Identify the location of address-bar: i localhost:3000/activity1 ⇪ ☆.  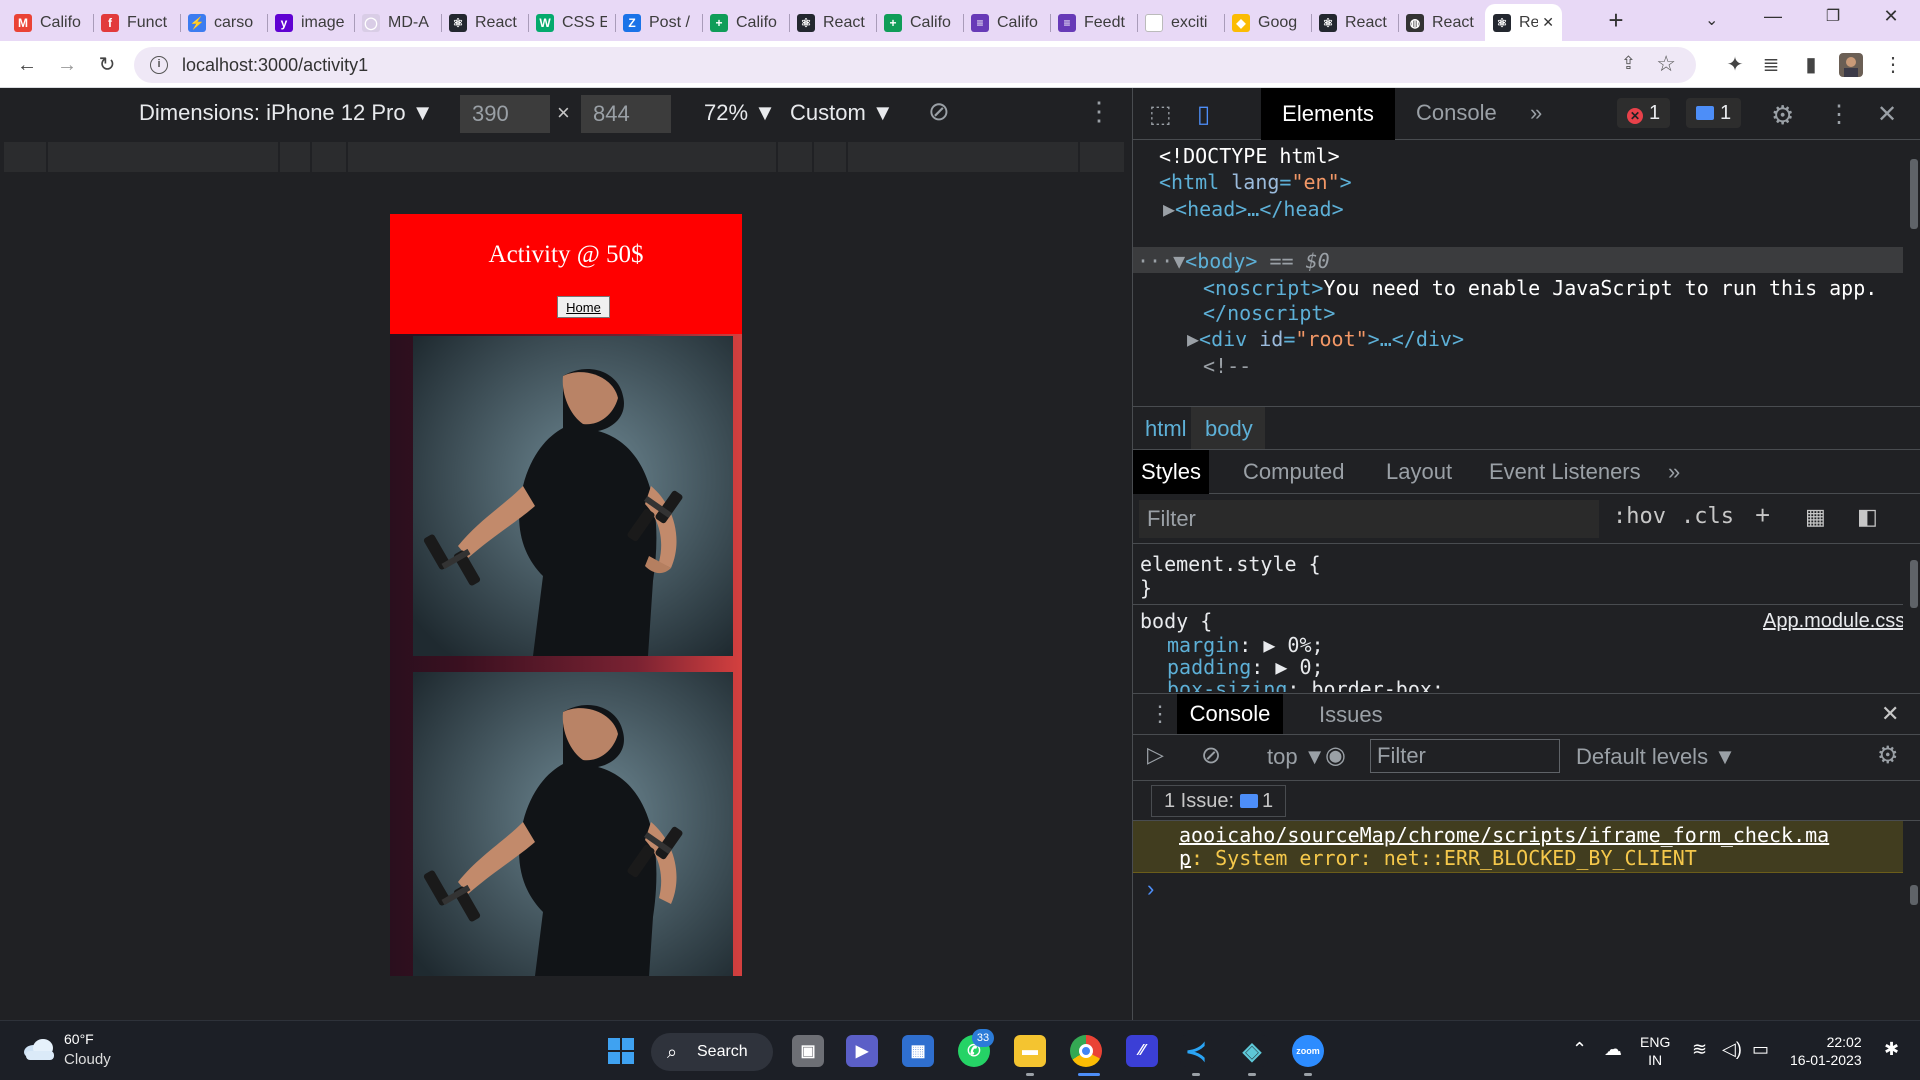
(915, 65).